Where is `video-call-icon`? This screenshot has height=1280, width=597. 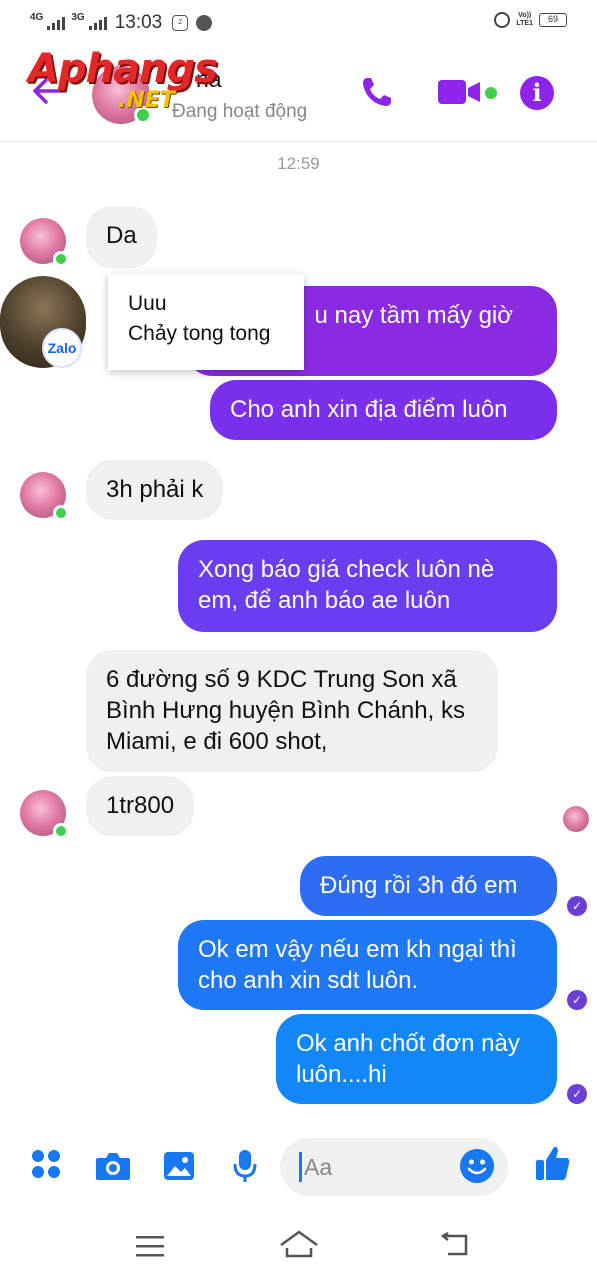
video-call-icon is located at coordinates (459, 92).